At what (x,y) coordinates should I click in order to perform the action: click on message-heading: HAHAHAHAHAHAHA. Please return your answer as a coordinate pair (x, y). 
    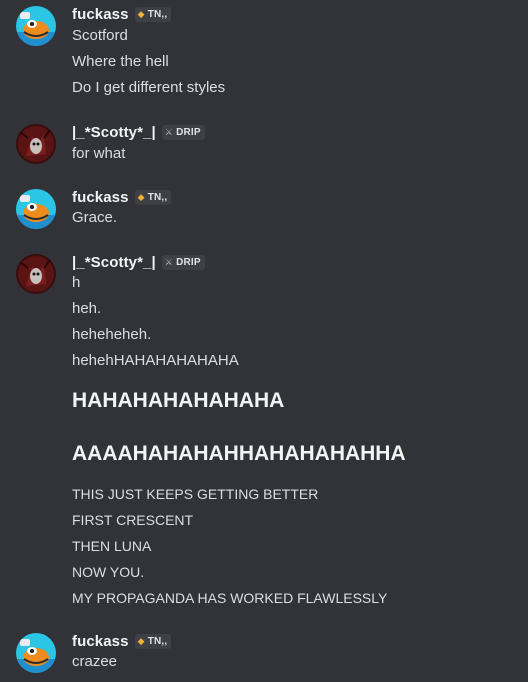
    Looking at the image, I should click on (178, 400).